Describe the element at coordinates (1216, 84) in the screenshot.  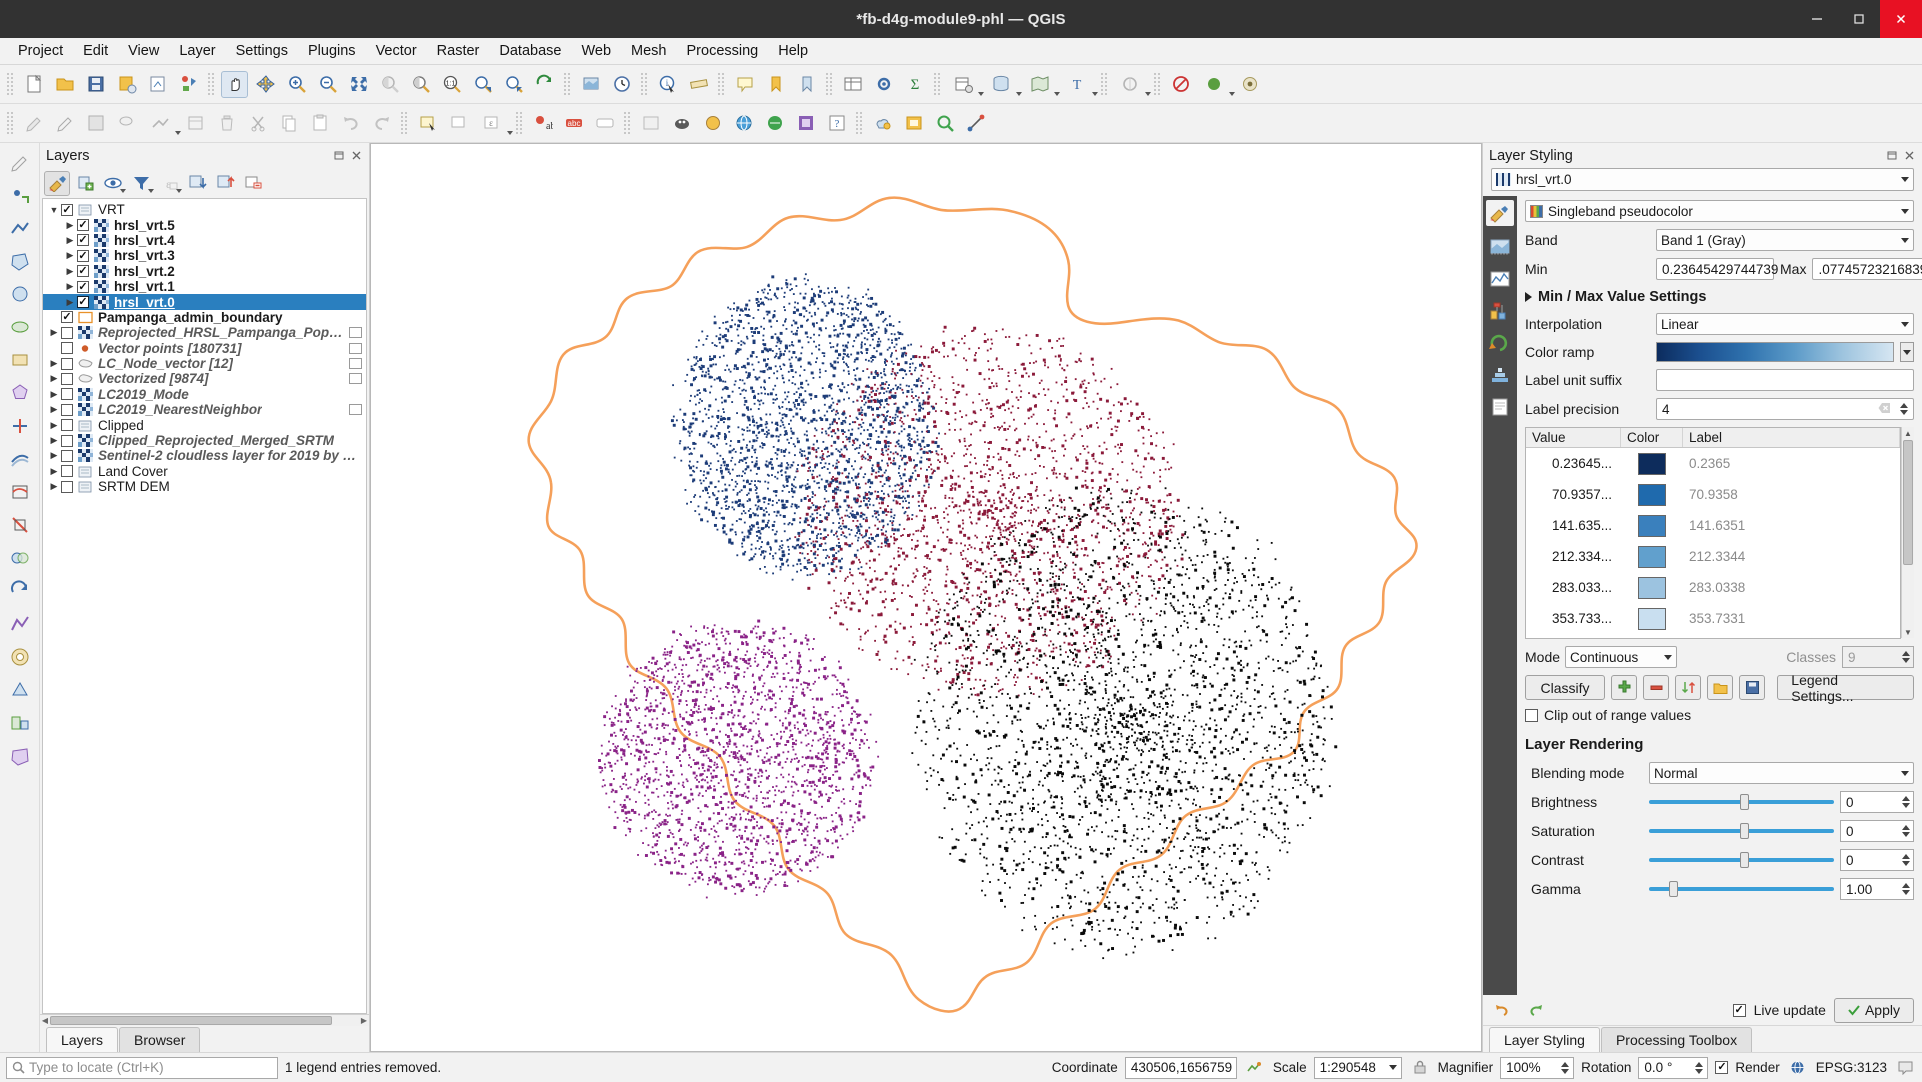
I see `python-console-icon` at that location.